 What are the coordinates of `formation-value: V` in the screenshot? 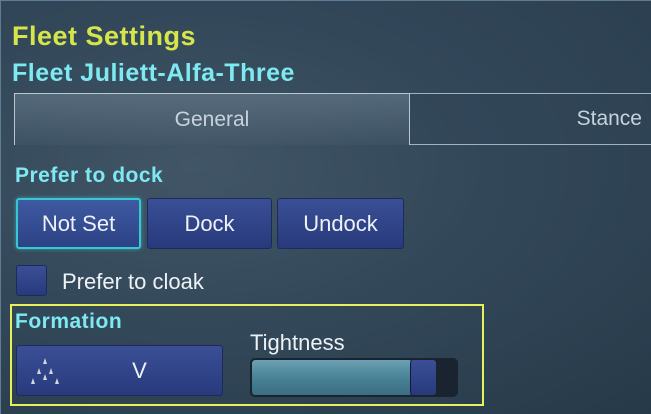 It's located at (139, 370).